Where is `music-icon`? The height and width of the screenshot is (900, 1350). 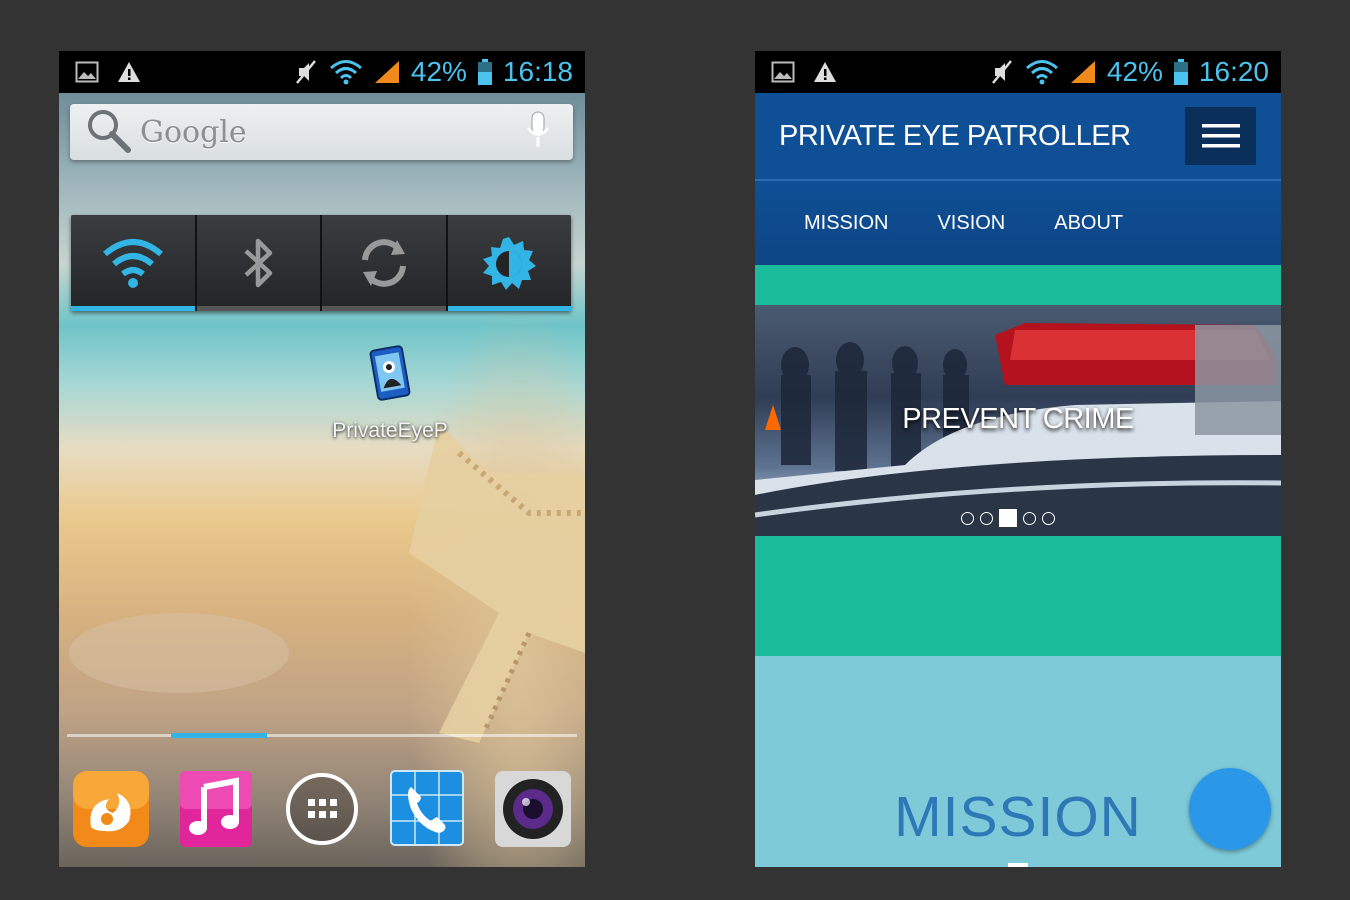 music-icon is located at coordinates (216, 809).